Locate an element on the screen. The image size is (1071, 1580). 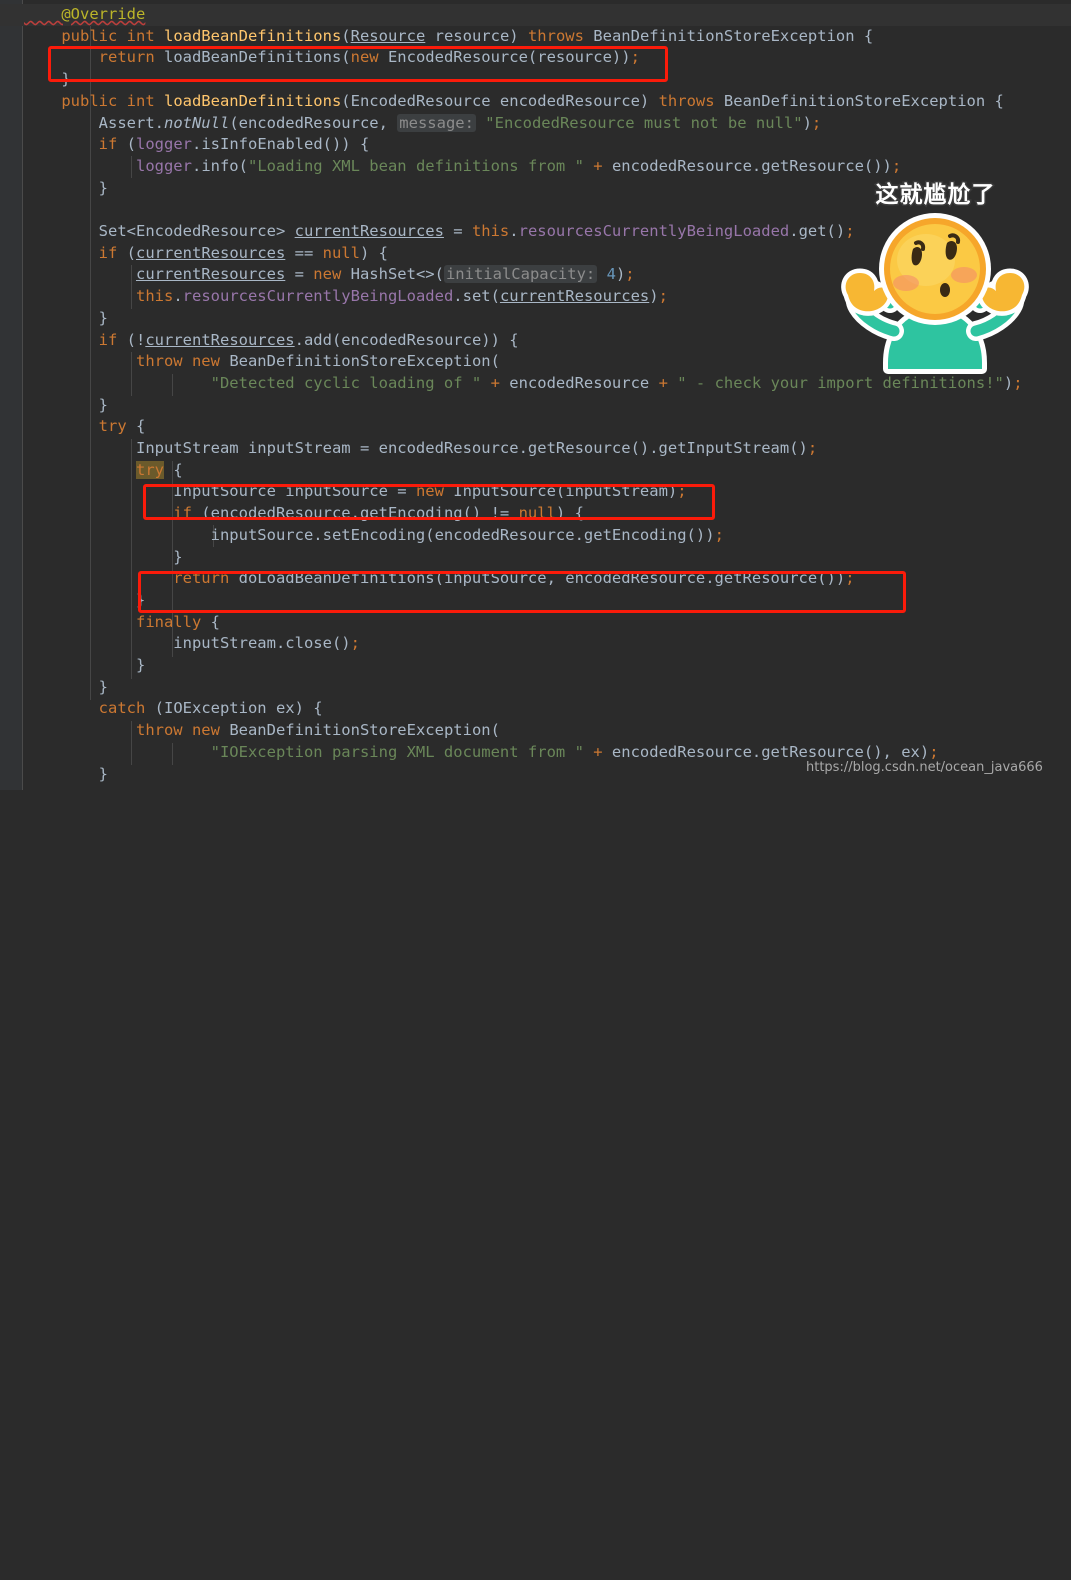
token-text: EncodedResource(resource)) is located at coordinates (509, 57).